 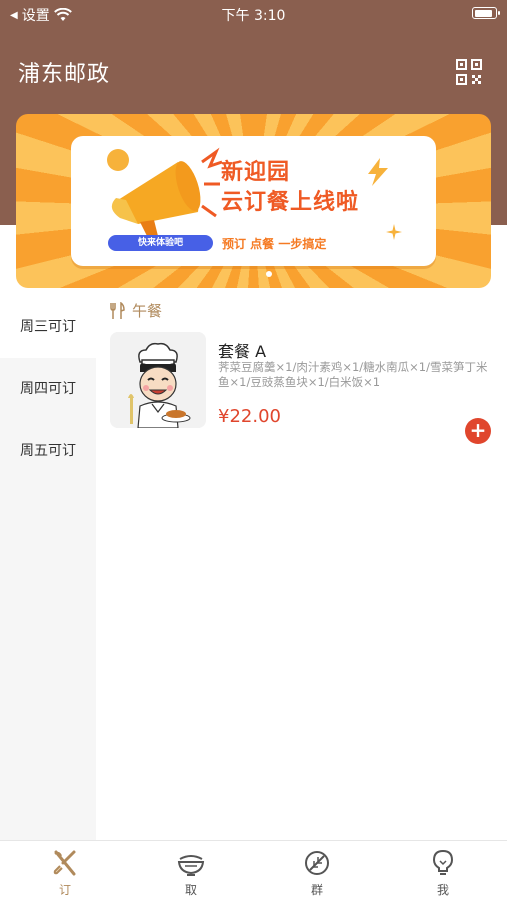 I want to click on lightbulb-icon, so click(x=443, y=862).